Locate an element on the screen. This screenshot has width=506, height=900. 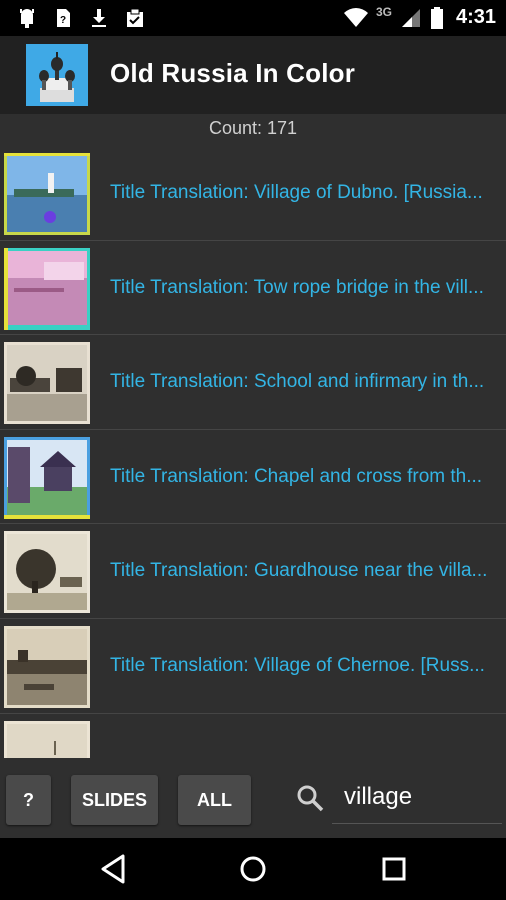
clock: 4:31 is located at coordinates (475, 17).